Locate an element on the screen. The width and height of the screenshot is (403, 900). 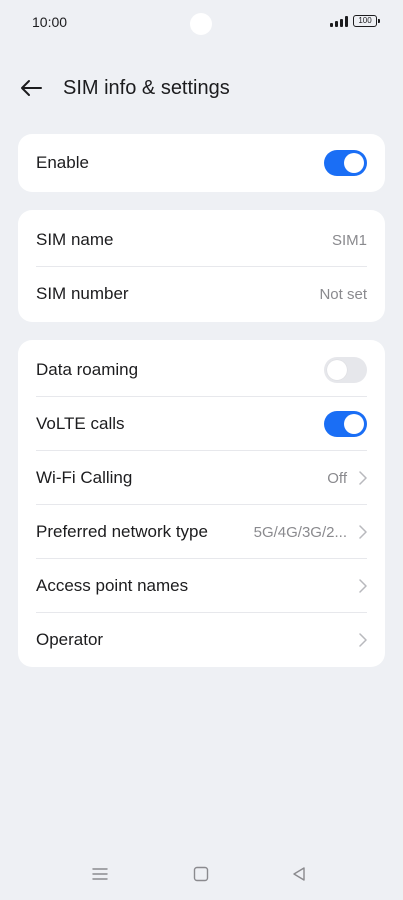
camera-cutout is located at coordinates (201, 24).